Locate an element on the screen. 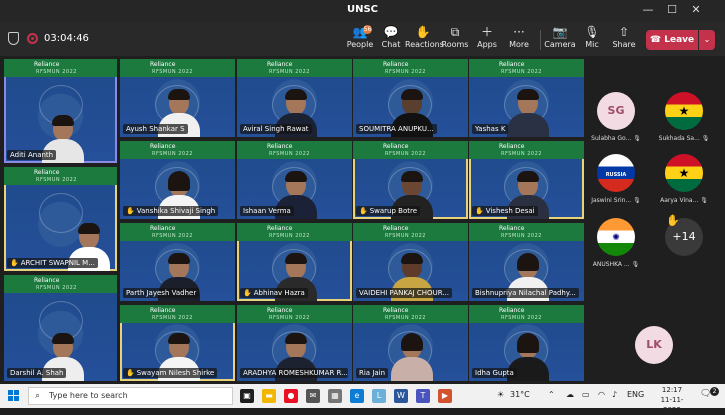  video-tile-ishaan: Reliance RFSMUN 2022 Ishaan Verma is located at coordinates (294, 180).